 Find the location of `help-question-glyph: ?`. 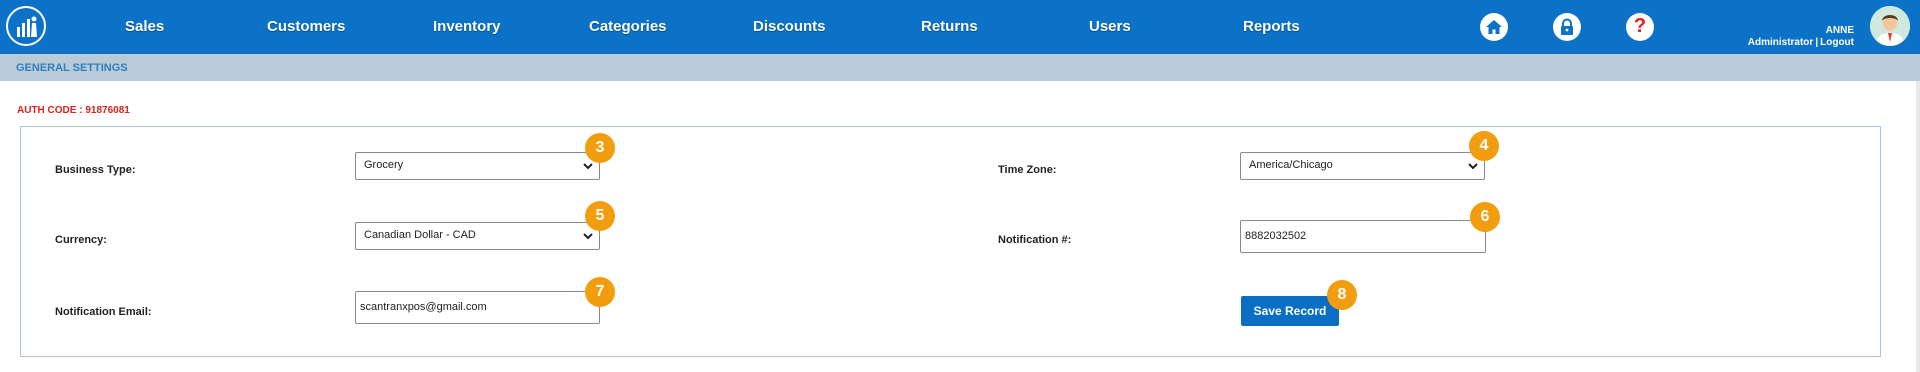

help-question-glyph: ? is located at coordinates (1640, 26).